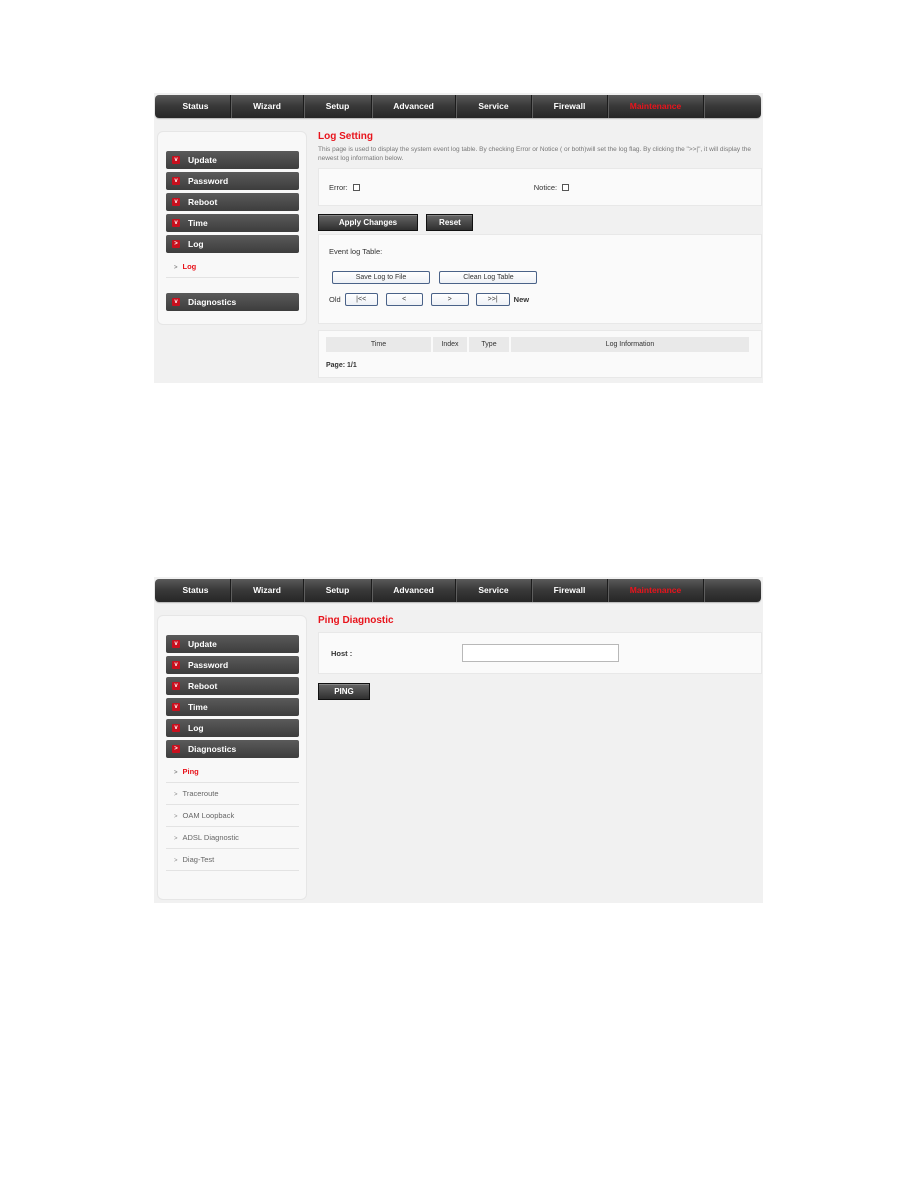 Image resolution: width=918 pixels, height=1188 pixels. I want to click on prev-page-button: <, so click(404, 299).